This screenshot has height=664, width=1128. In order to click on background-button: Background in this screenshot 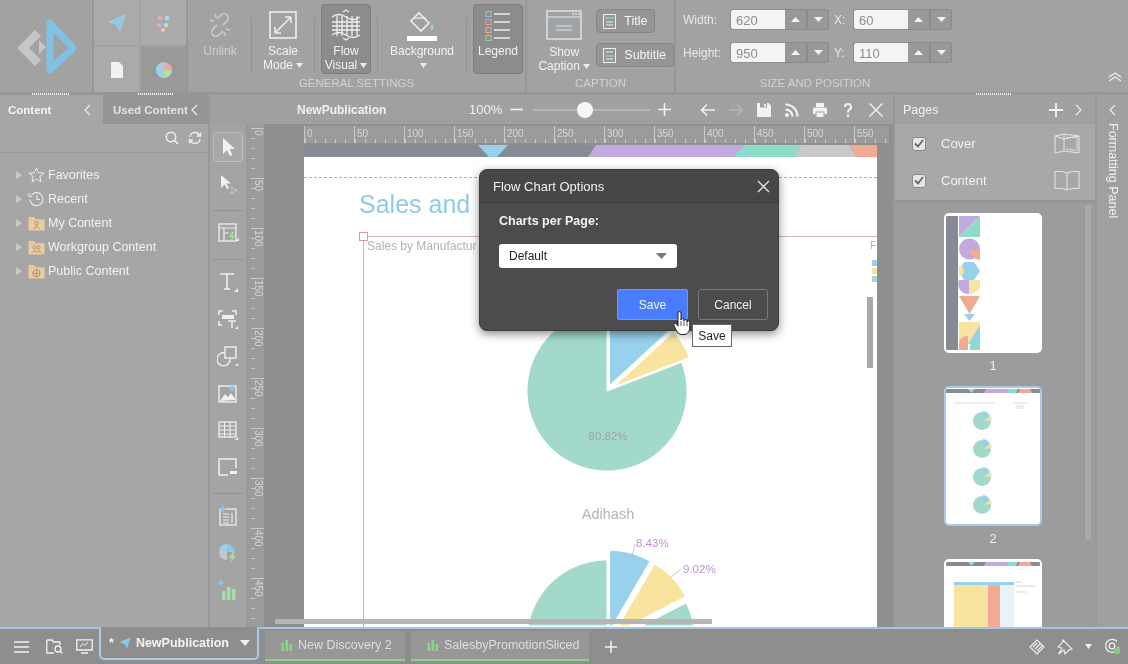, I will do `click(422, 39)`.